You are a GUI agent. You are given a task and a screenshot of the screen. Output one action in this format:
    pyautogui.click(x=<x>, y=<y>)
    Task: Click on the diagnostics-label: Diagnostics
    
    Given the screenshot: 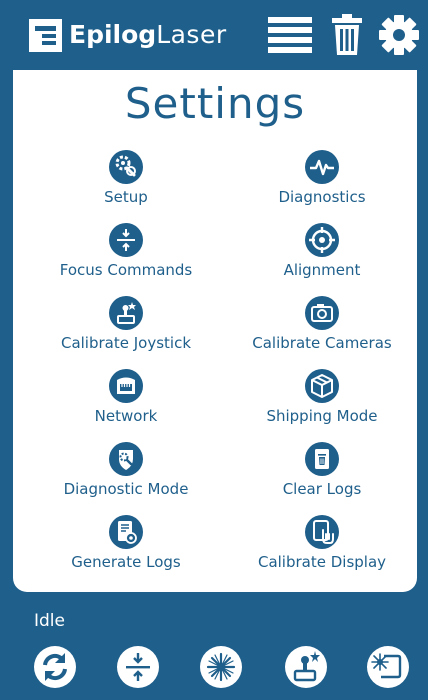 What is the action you would take?
    pyautogui.click(x=322, y=197)
    